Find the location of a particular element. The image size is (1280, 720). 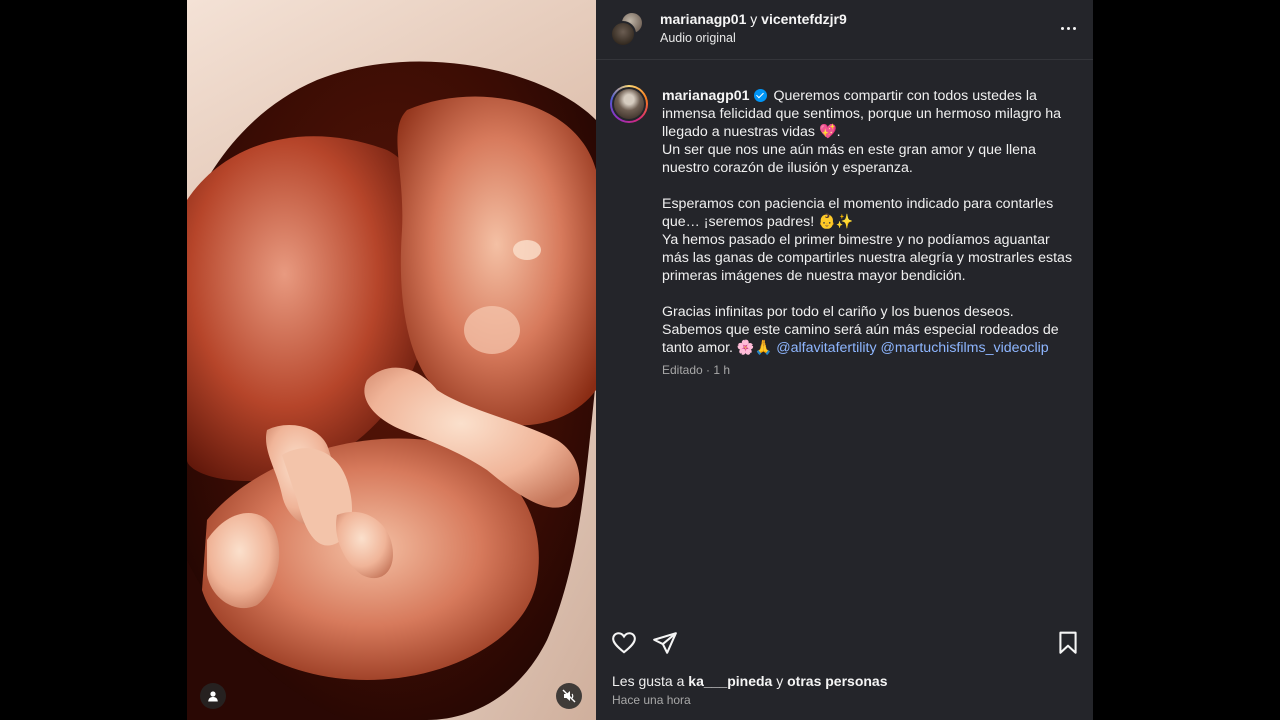

likes-prefix: Les gusta a is located at coordinates (648, 681).